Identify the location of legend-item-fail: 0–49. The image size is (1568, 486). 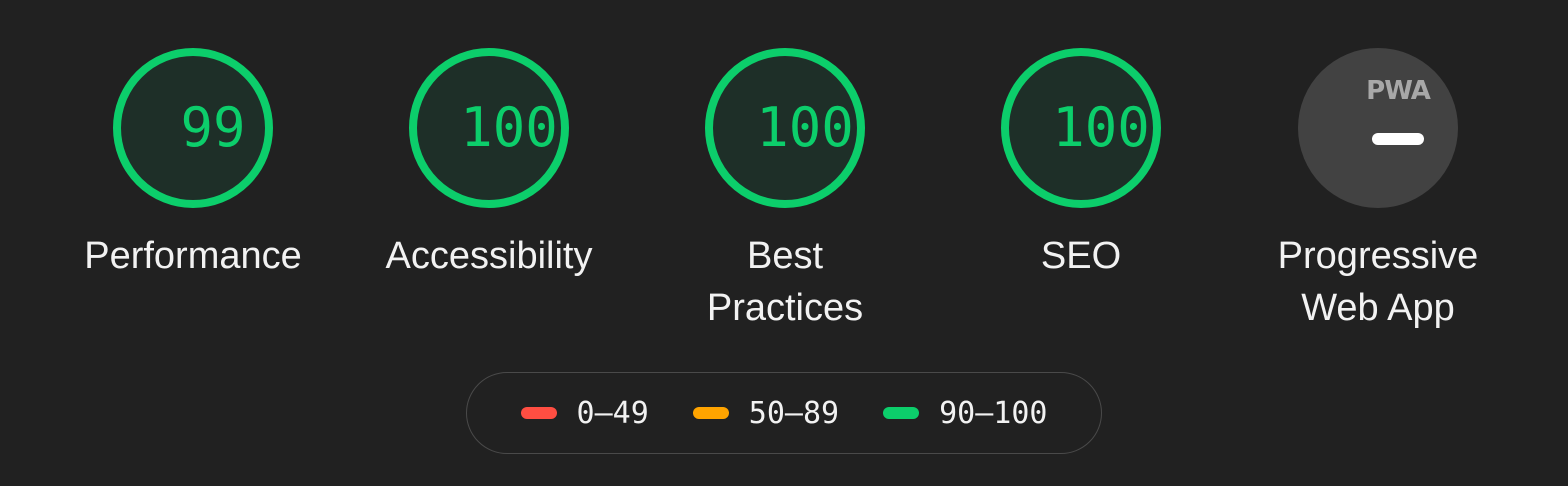
(584, 413).